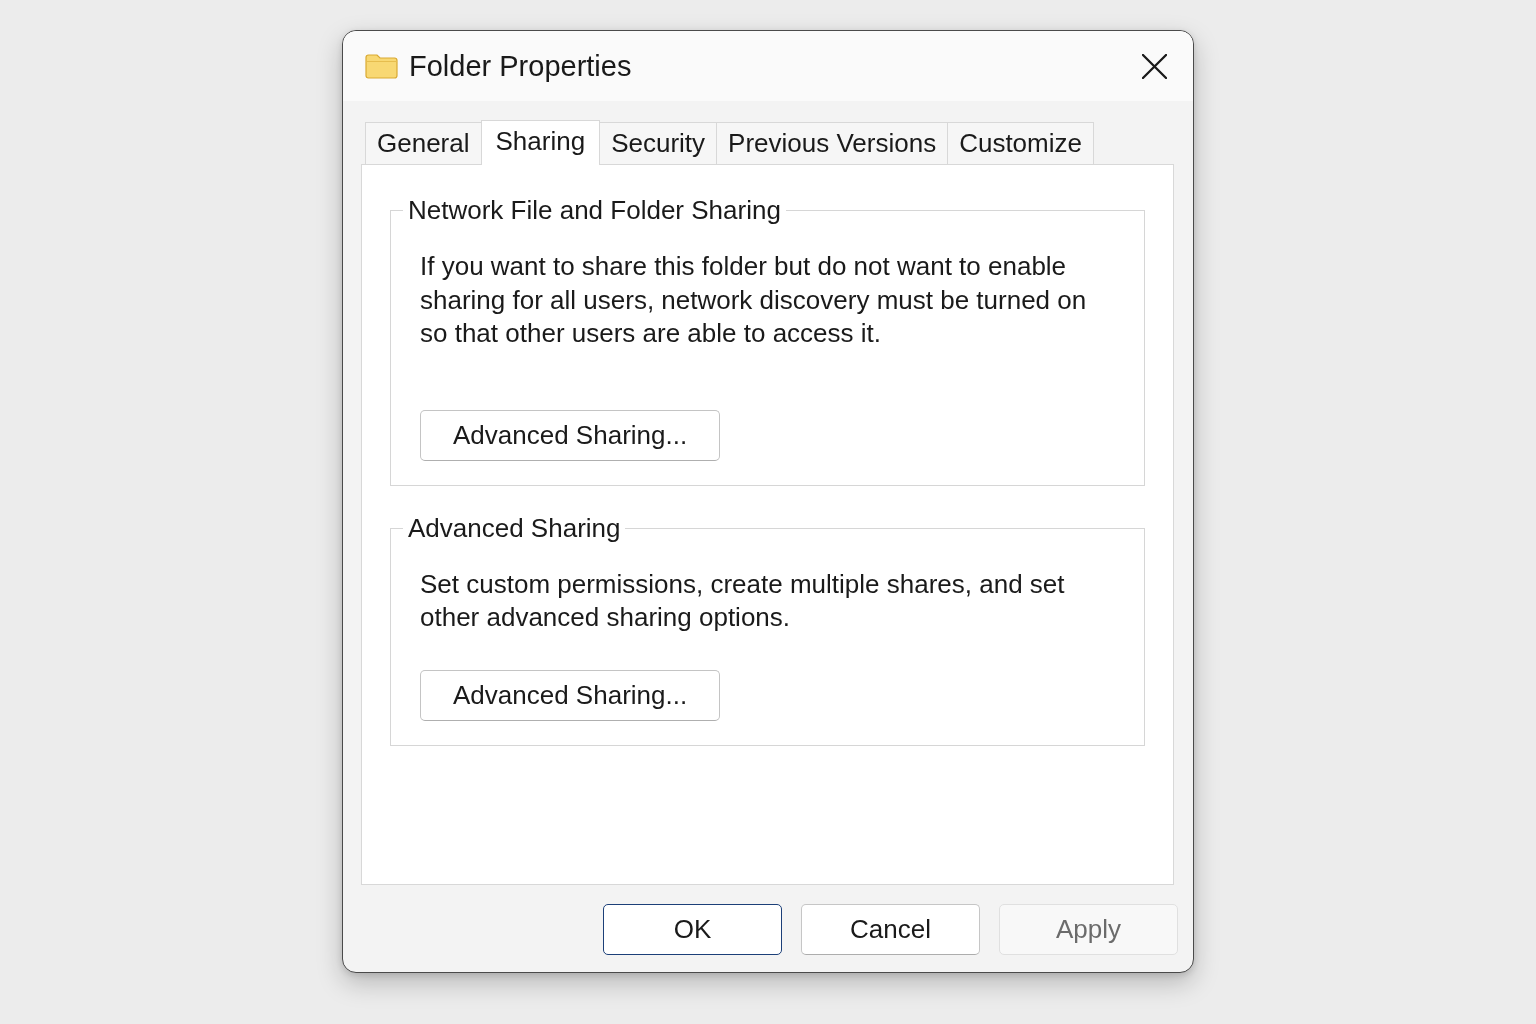  What do you see at coordinates (692, 929) in the screenshot?
I see `dialog-button: OK` at bounding box center [692, 929].